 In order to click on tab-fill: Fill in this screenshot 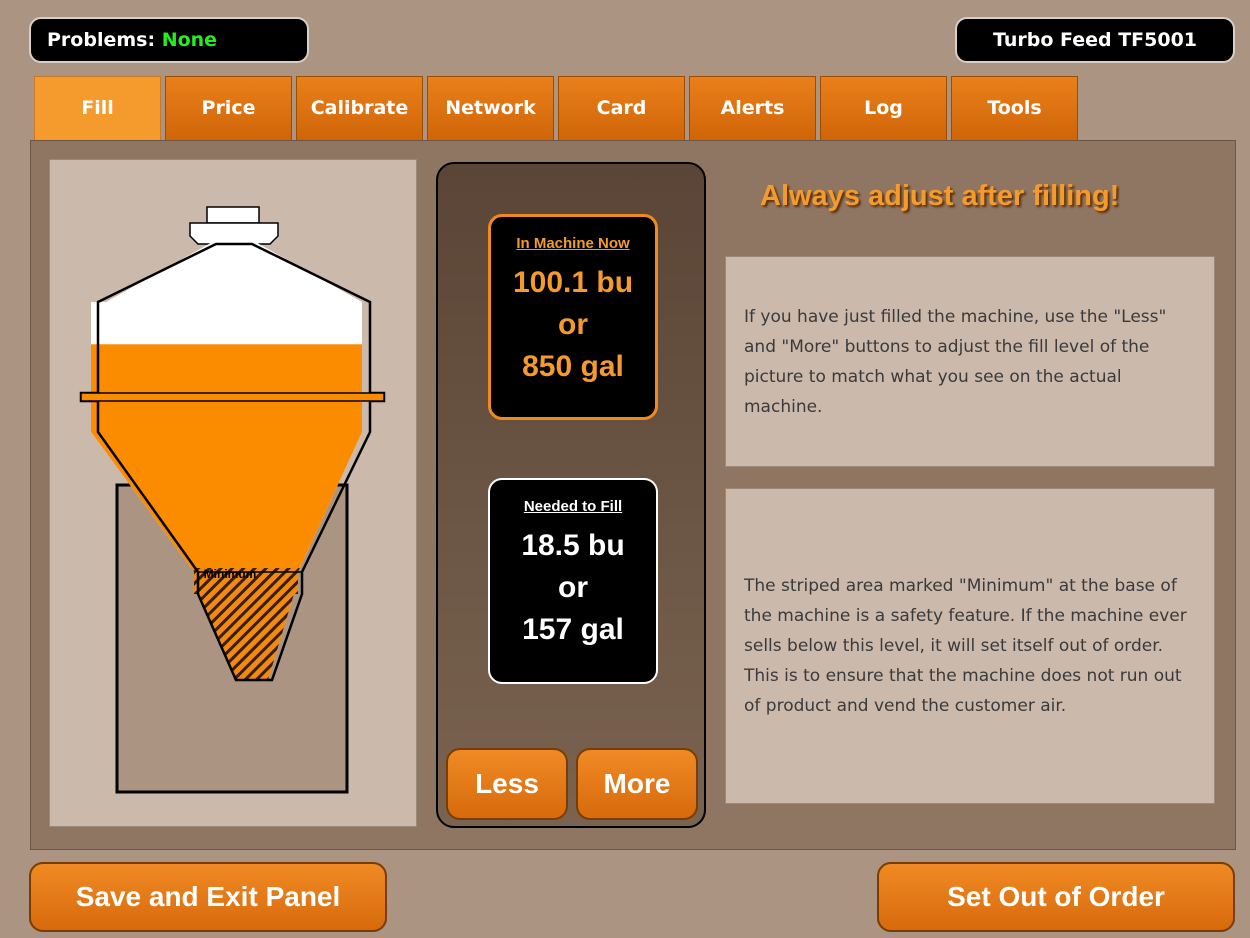, I will do `click(97, 108)`.